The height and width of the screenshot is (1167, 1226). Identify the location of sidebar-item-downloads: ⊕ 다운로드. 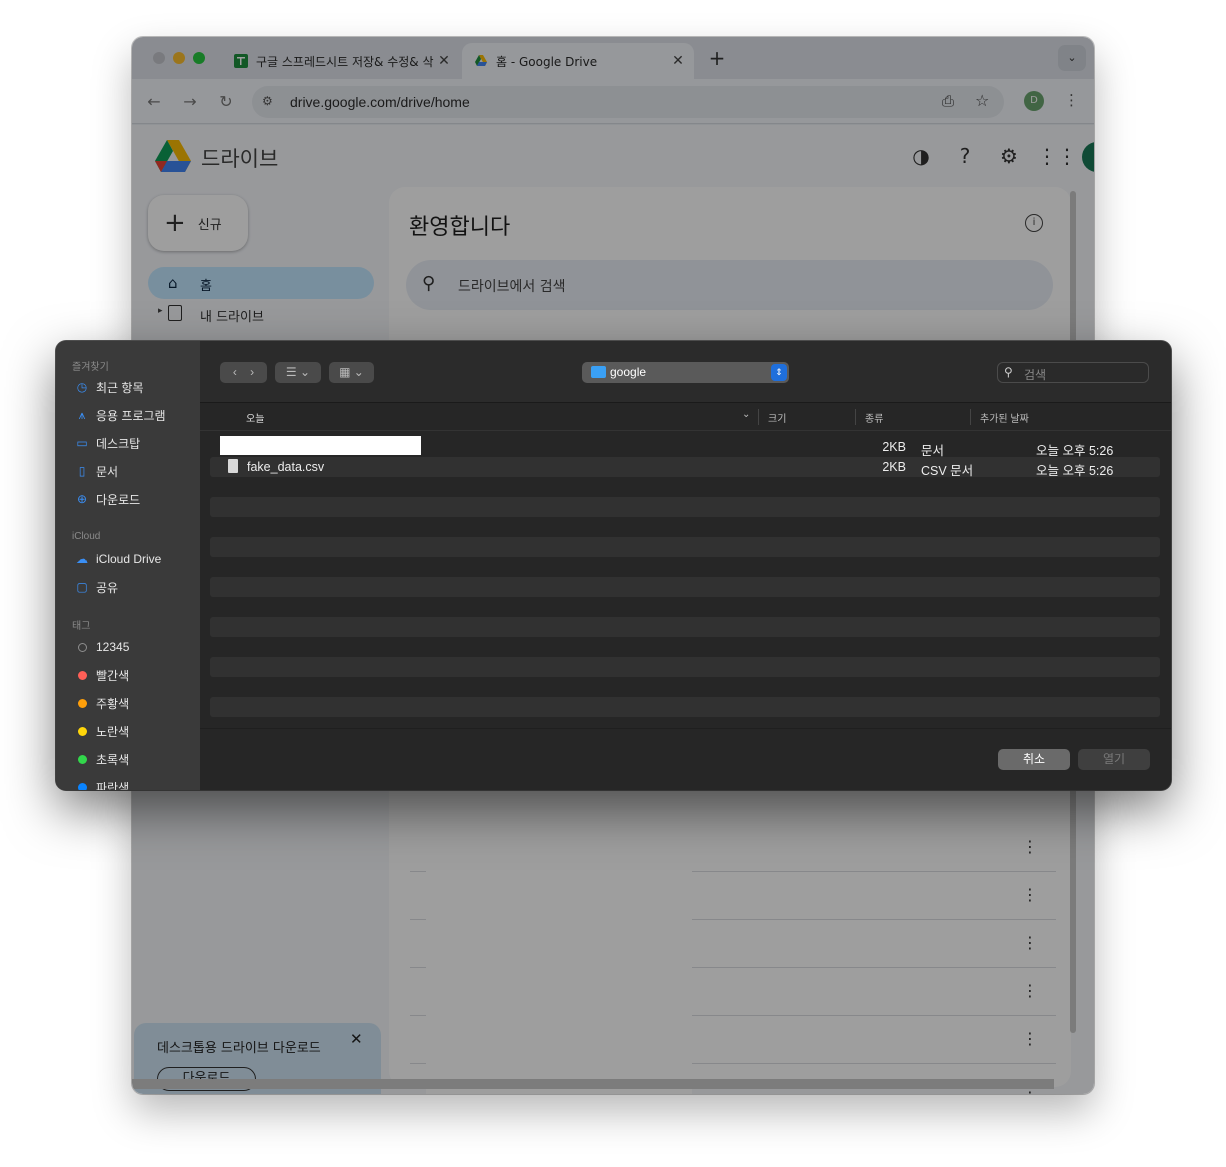
(107, 499).